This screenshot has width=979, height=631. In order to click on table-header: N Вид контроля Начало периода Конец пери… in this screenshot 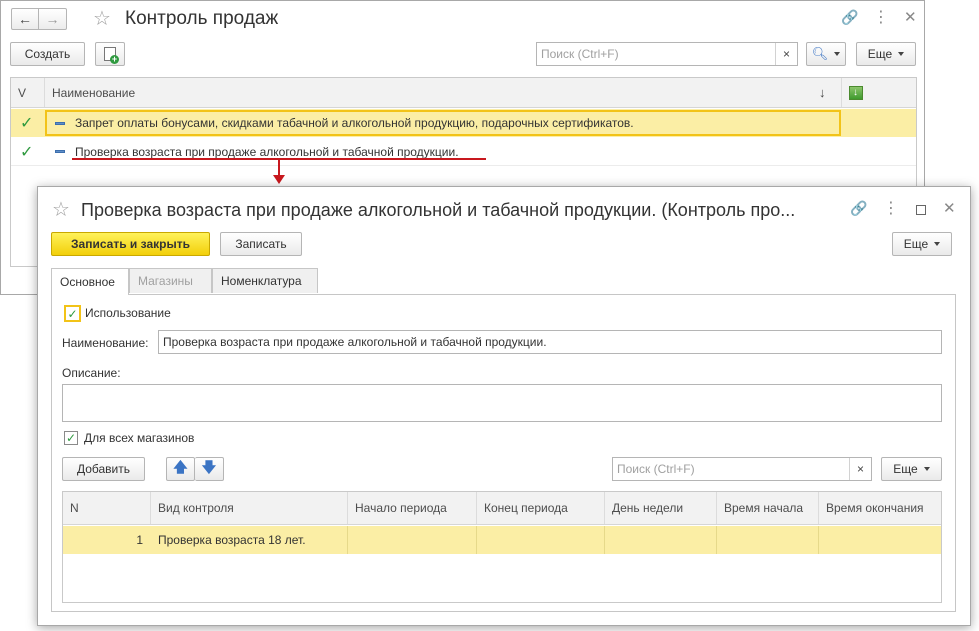, I will do `click(502, 508)`.